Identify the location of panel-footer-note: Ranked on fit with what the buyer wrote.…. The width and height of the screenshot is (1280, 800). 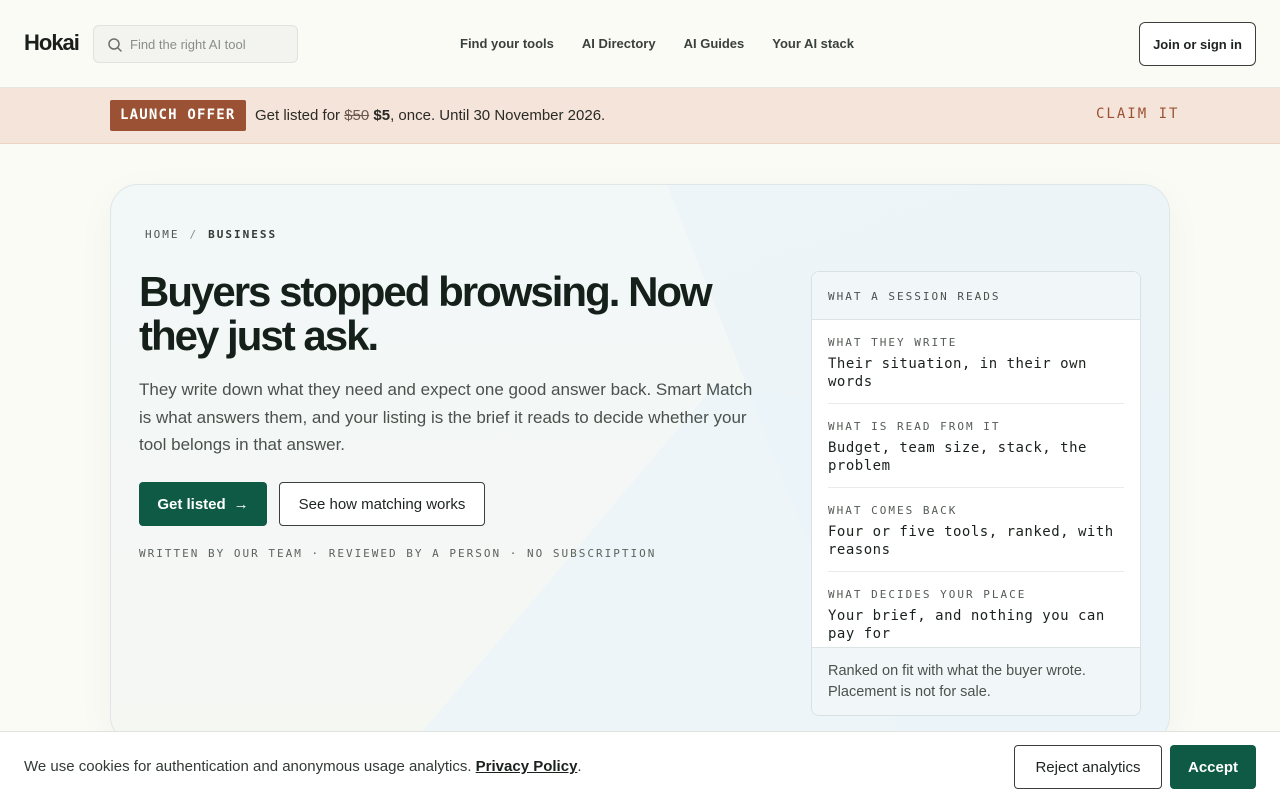
(976, 681).